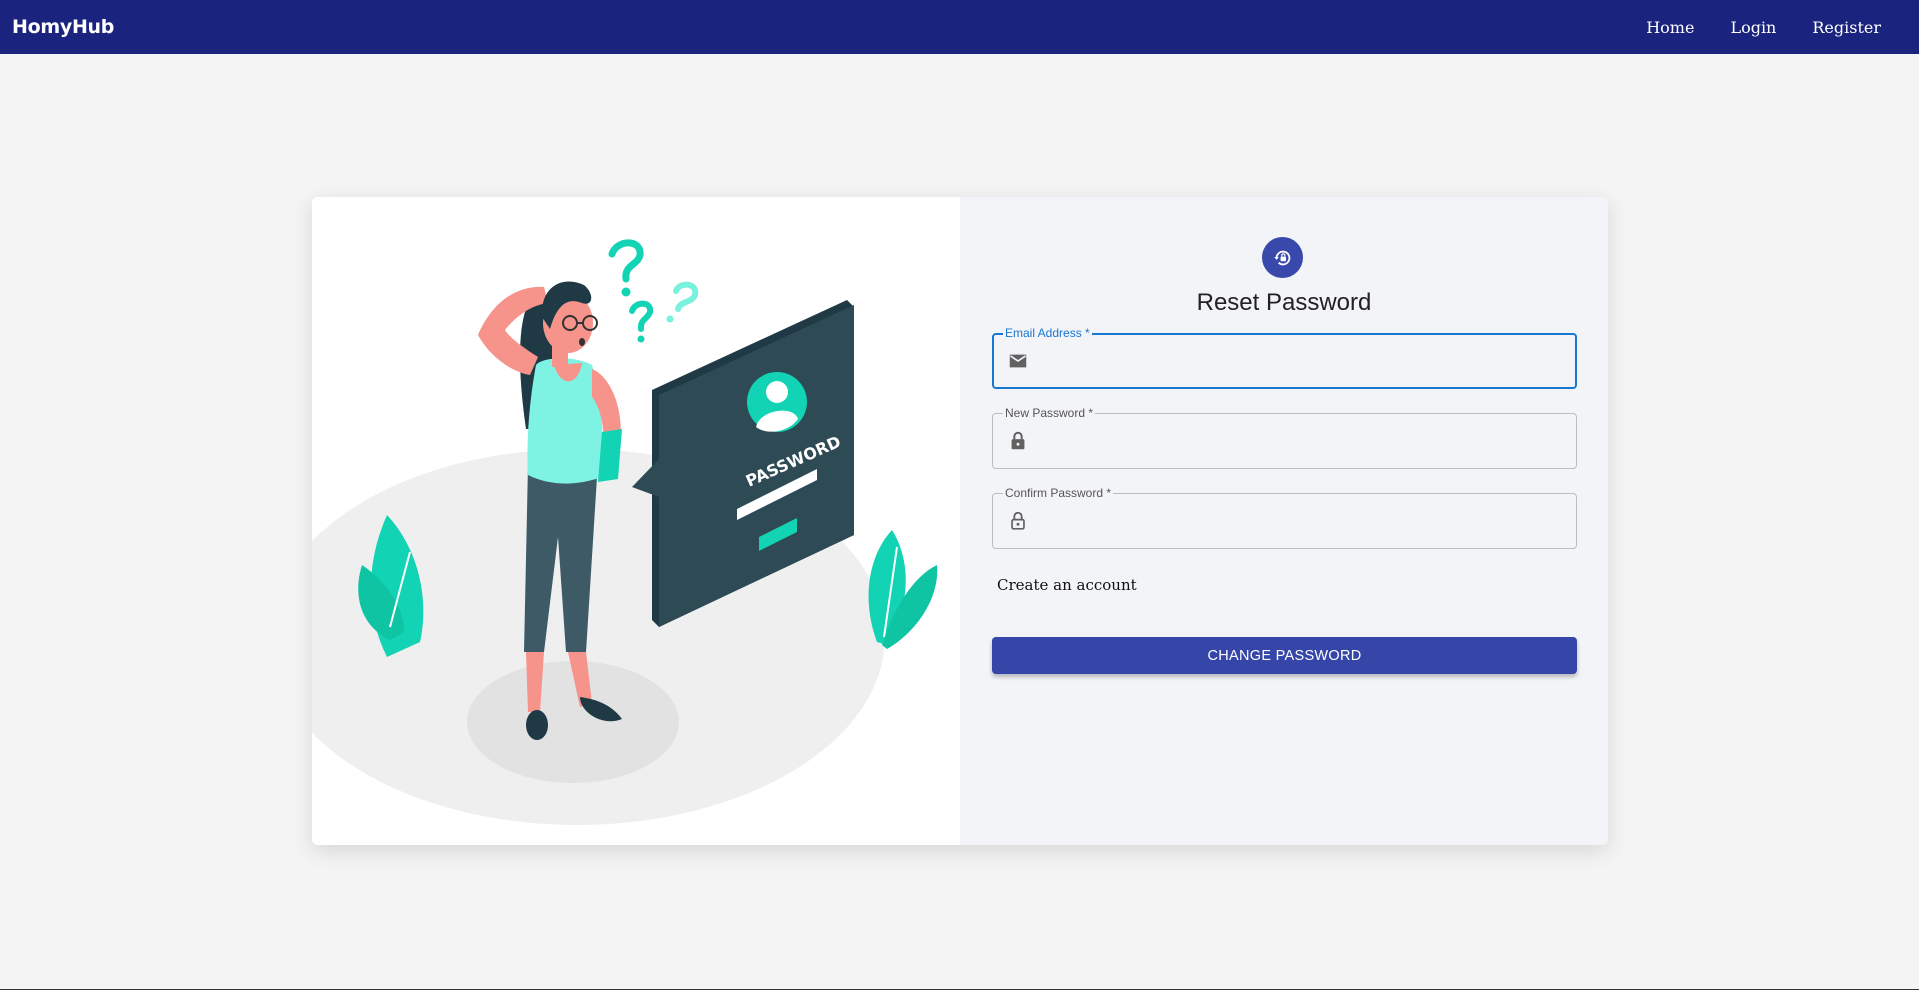 Image resolution: width=1919 pixels, height=990 pixels. Describe the element at coordinates (1282, 257) in the screenshot. I see `lock-reset-icon` at that location.